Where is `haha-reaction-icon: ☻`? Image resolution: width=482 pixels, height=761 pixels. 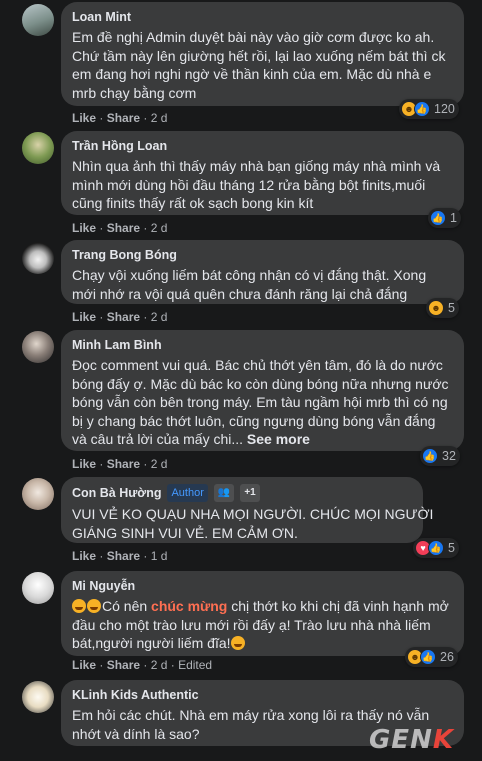 haha-reaction-icon: ☻ is located at coordinates (436, 308).